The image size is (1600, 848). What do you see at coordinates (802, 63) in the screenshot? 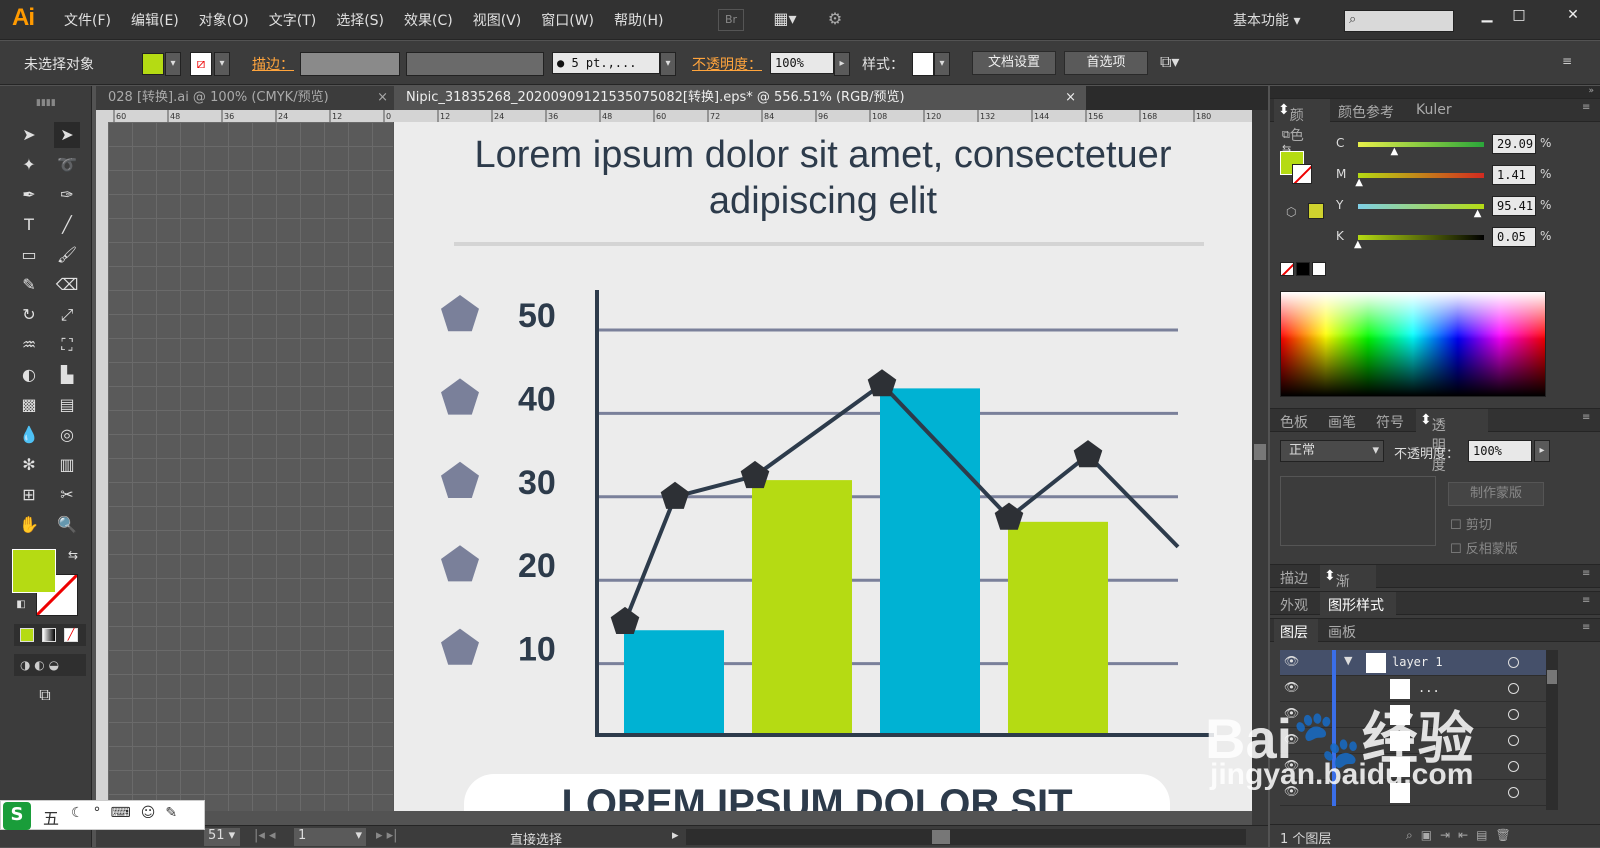
I see `opacity-field: 100%` at bounding box center [802, 63].